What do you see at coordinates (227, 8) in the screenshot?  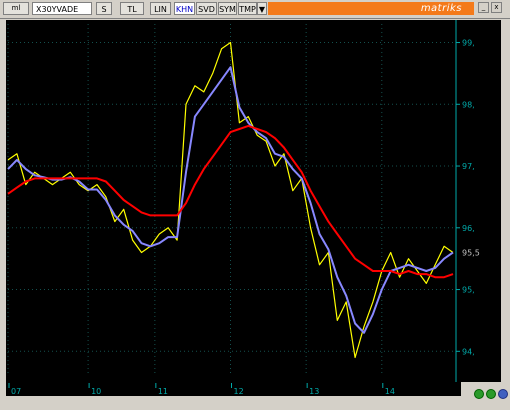 I see `button-sym: SYM` at bounding box center [227, 8].